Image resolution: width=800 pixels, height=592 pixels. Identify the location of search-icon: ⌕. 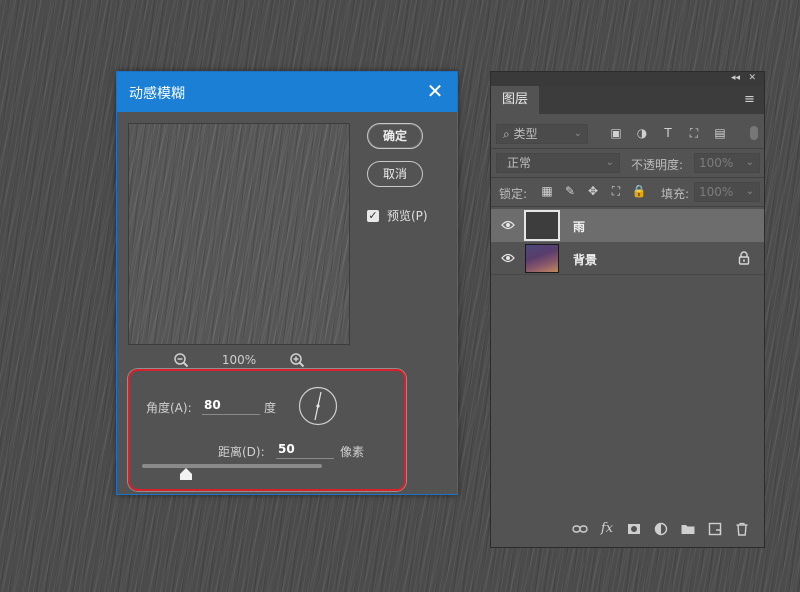
(508, 134).